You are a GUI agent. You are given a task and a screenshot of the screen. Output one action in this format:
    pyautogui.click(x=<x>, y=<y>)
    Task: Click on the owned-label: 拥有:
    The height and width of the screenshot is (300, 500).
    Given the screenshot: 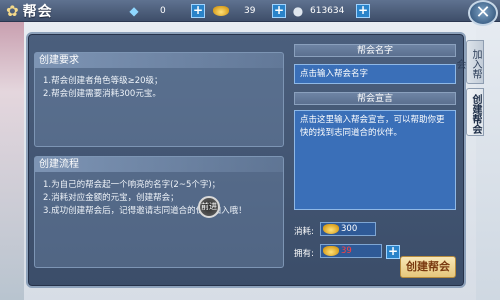 What is the action you would take?
    pyautogui.click(x=304, y=254)
    